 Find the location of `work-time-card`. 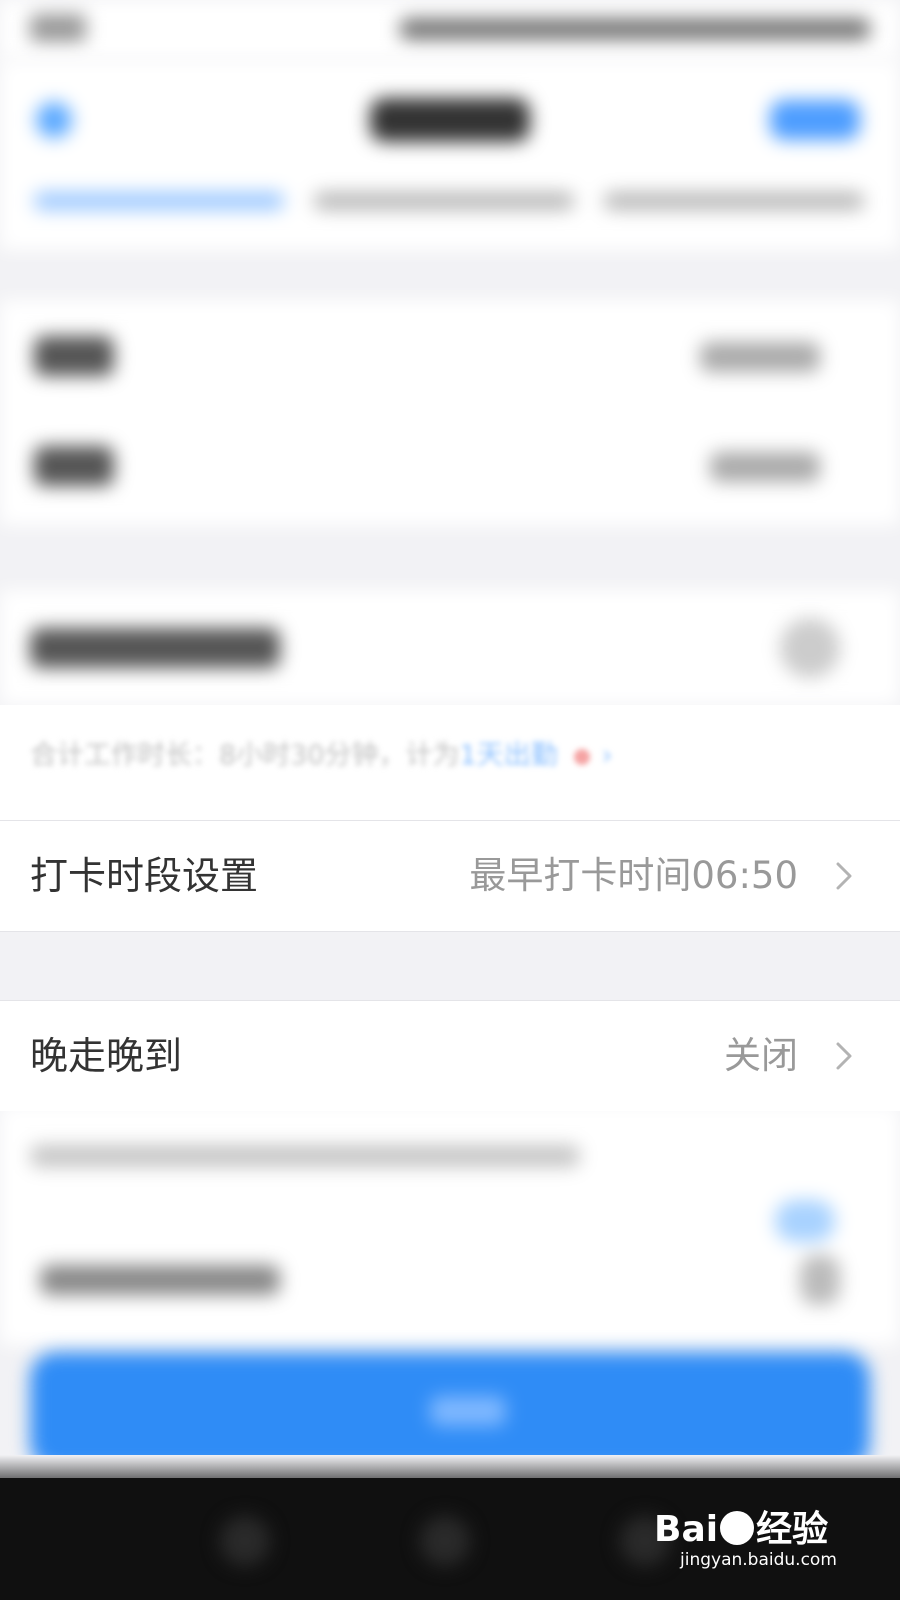

work-time-card is located at coordinates (450, 412).